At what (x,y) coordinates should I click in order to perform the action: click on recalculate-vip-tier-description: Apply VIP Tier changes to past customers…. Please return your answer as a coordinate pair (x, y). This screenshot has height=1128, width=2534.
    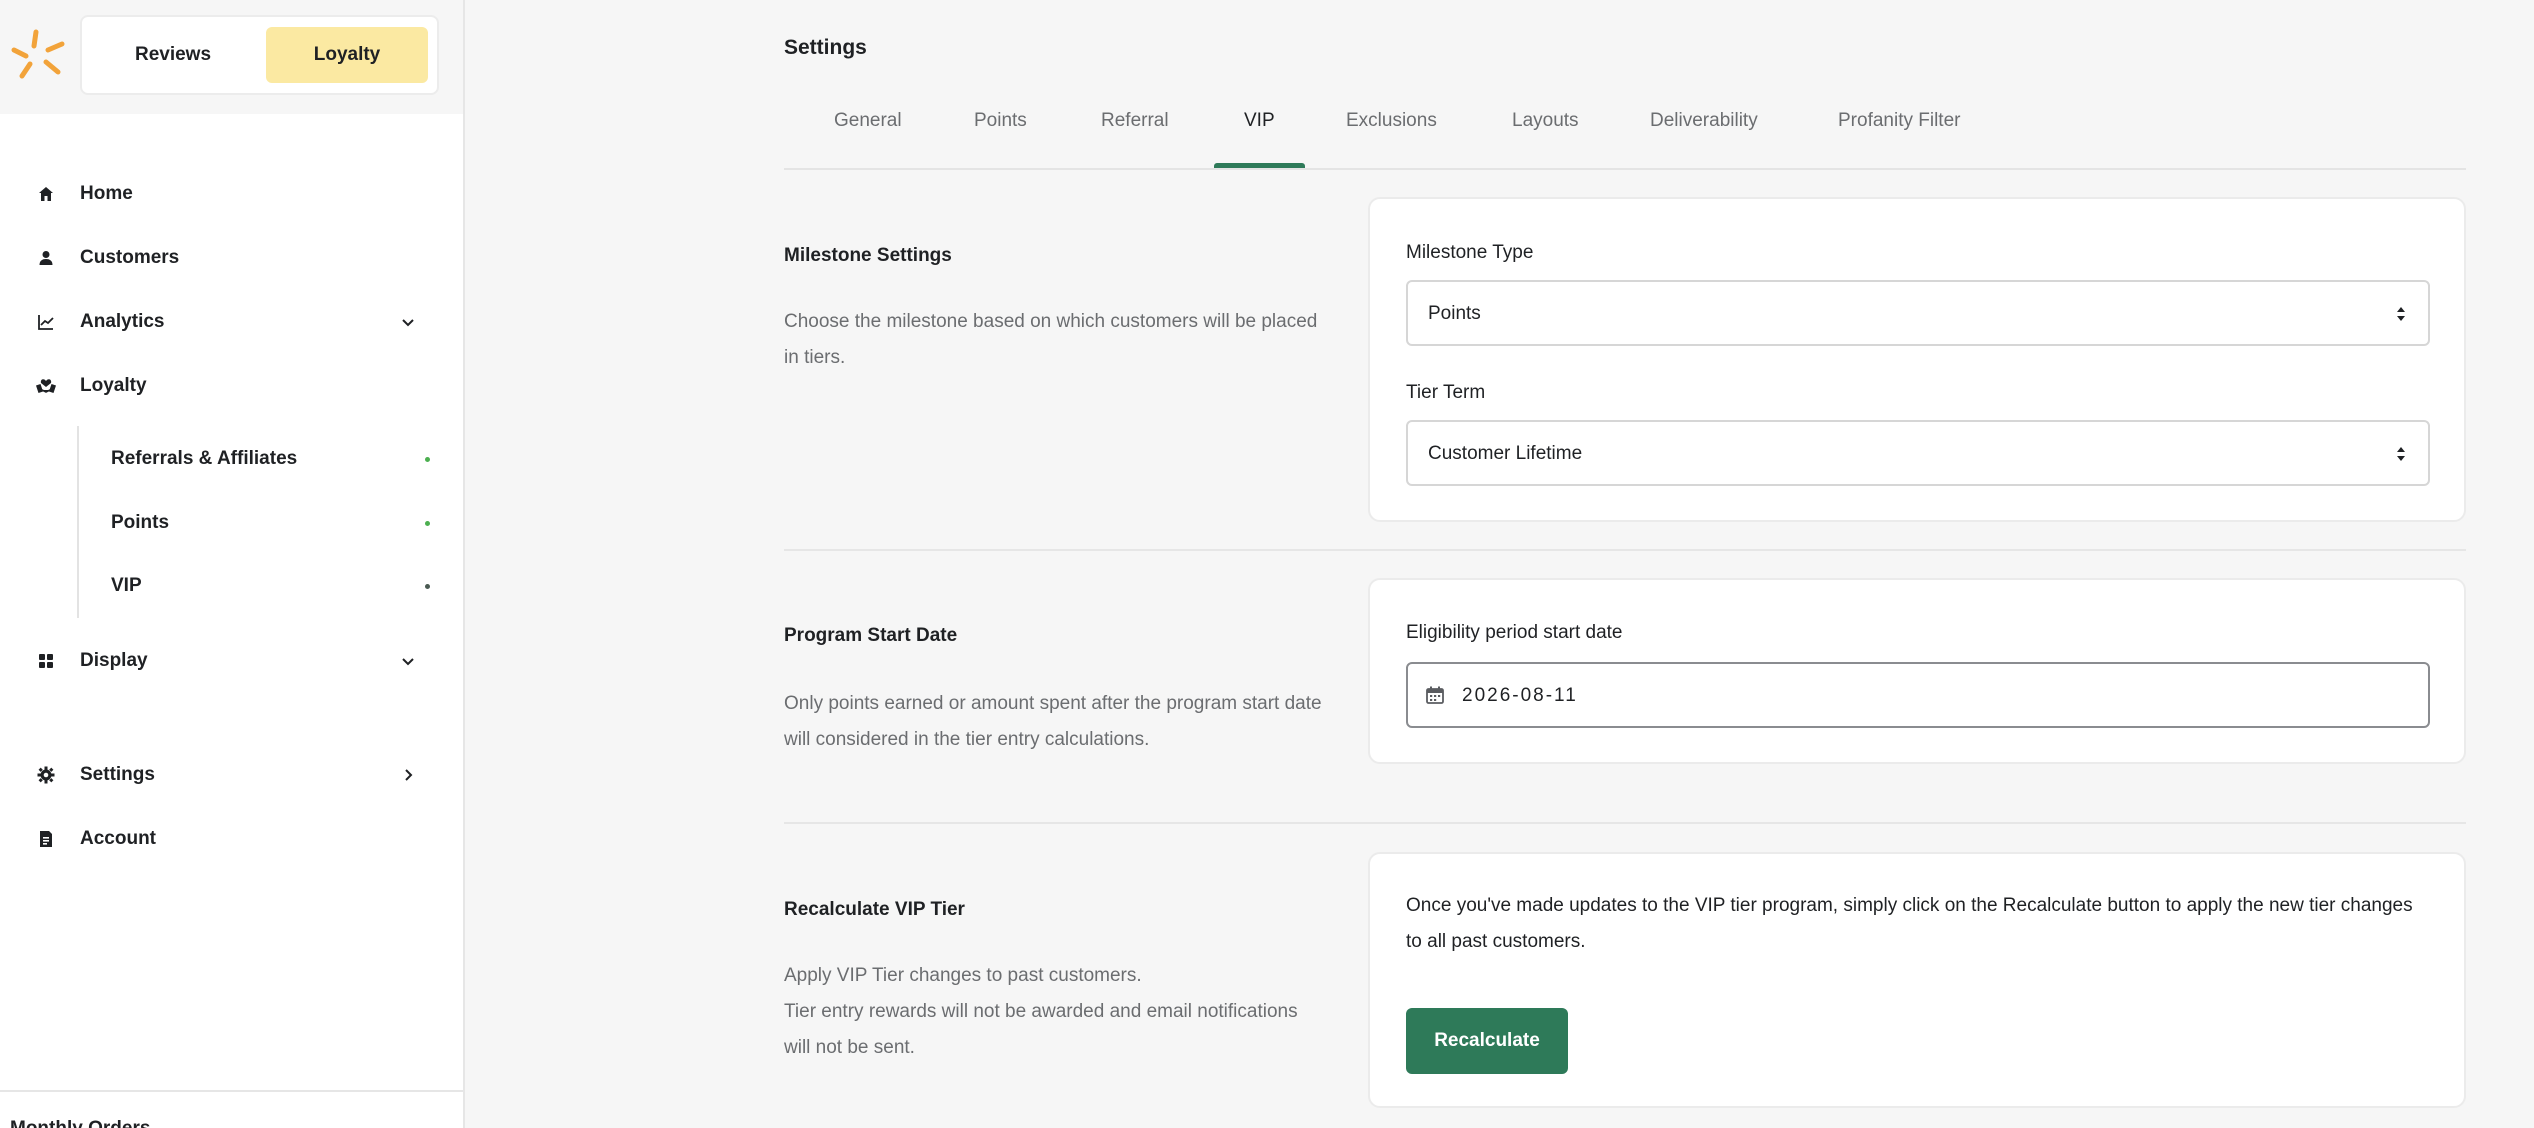
    Looking at the image, I should click on (1054, 1012).